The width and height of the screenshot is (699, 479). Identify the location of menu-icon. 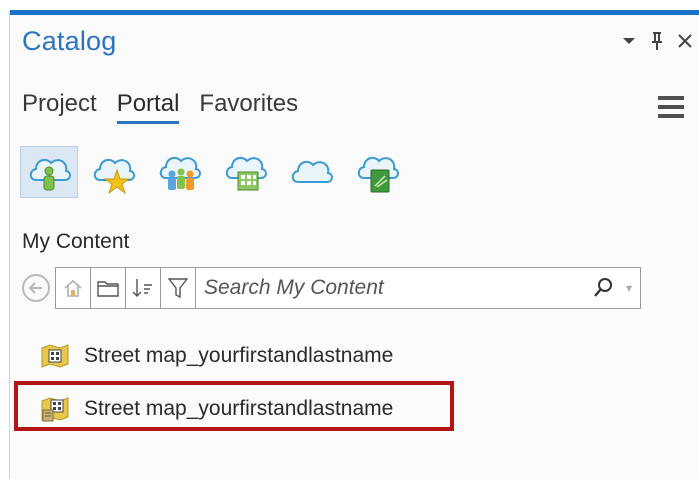
(671, 108).